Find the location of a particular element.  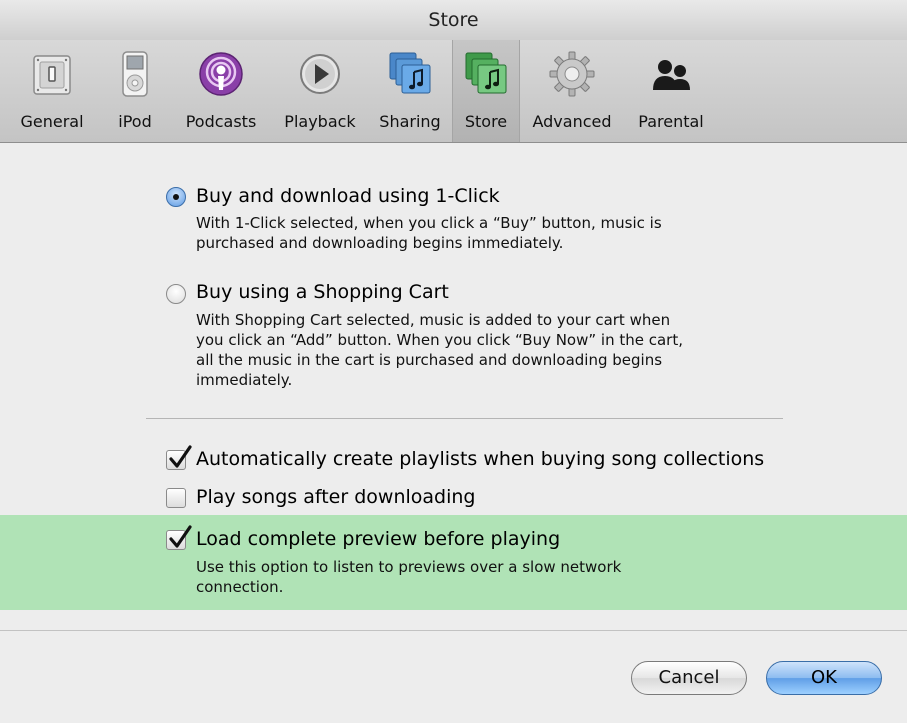

tab-advanced: Advanced is located at coordinates (572, 91).